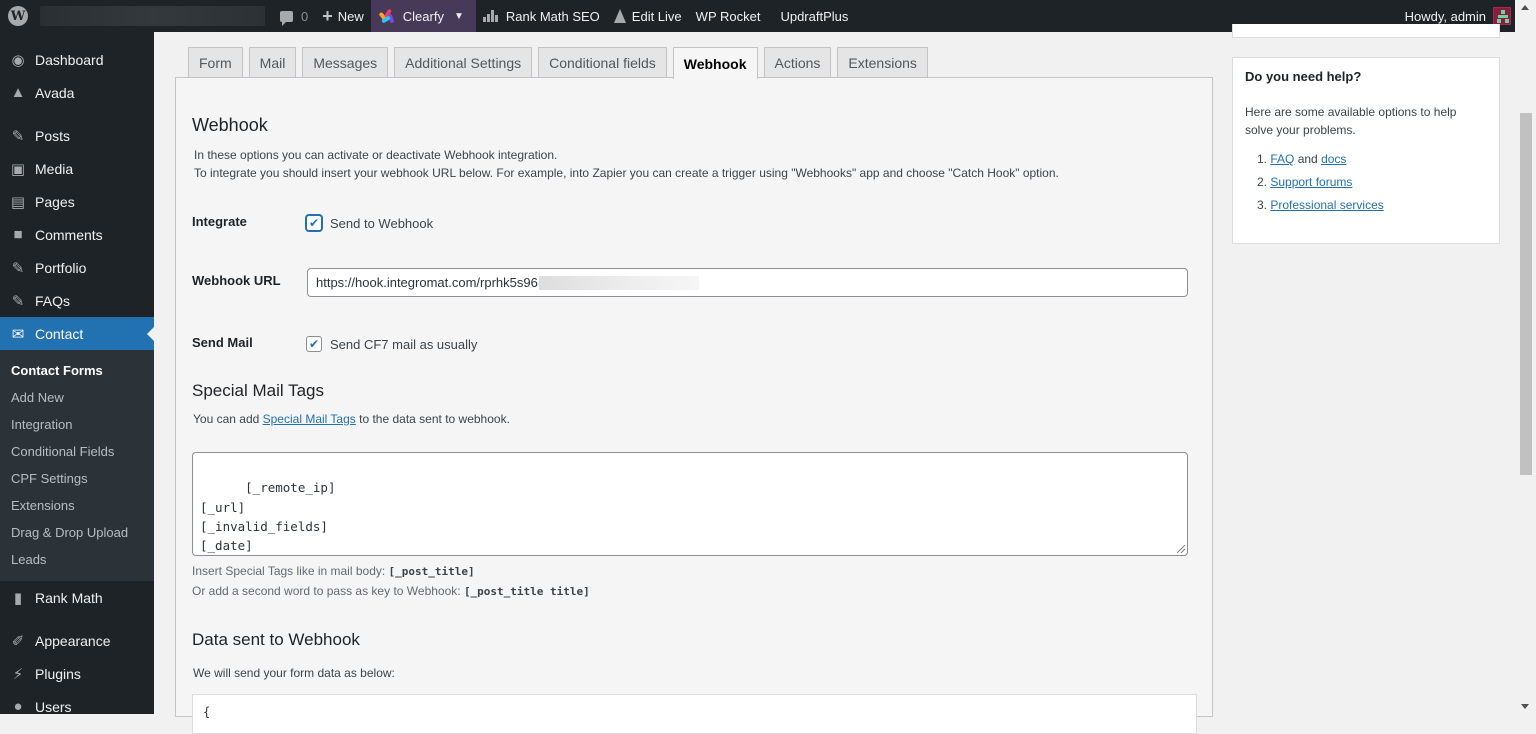 This screenshot has height=734, width=1536. I want to click on submenu-integration: Integration, so click(77, 424).